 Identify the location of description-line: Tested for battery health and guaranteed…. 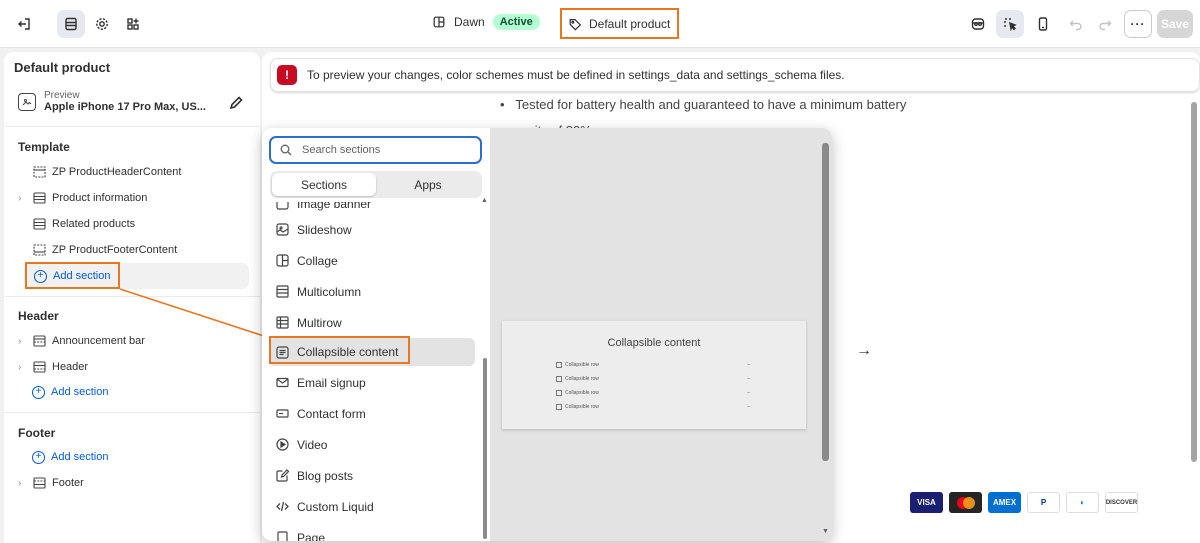
(711, 104).